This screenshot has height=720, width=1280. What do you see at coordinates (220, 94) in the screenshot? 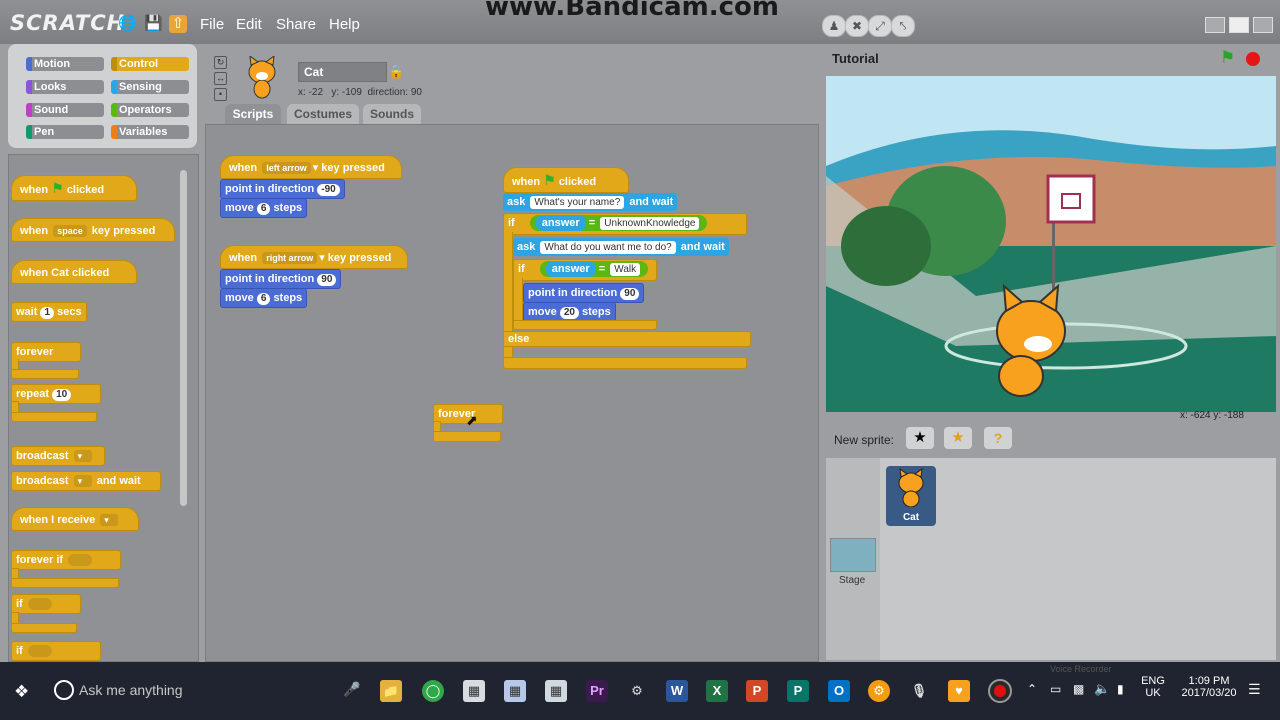
I see `no-rotate-icon: •` at bounding box center [220, 94].